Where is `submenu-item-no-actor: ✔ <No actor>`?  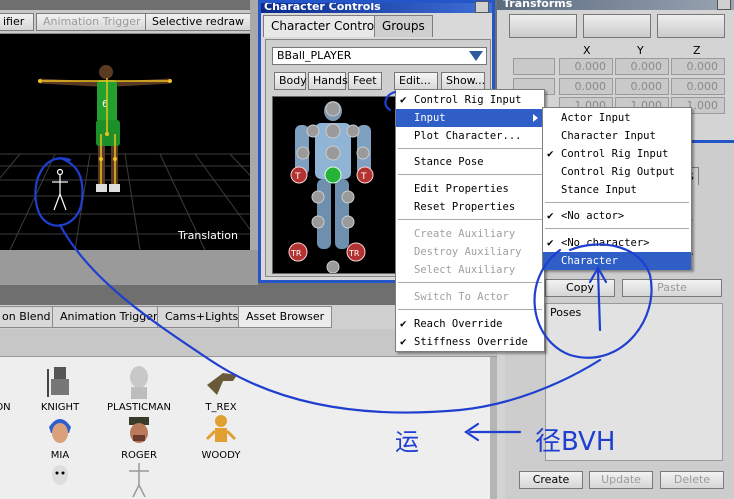
submenu-item-no-actor: ✔ <No actor> is located at coordinates (617, 216).